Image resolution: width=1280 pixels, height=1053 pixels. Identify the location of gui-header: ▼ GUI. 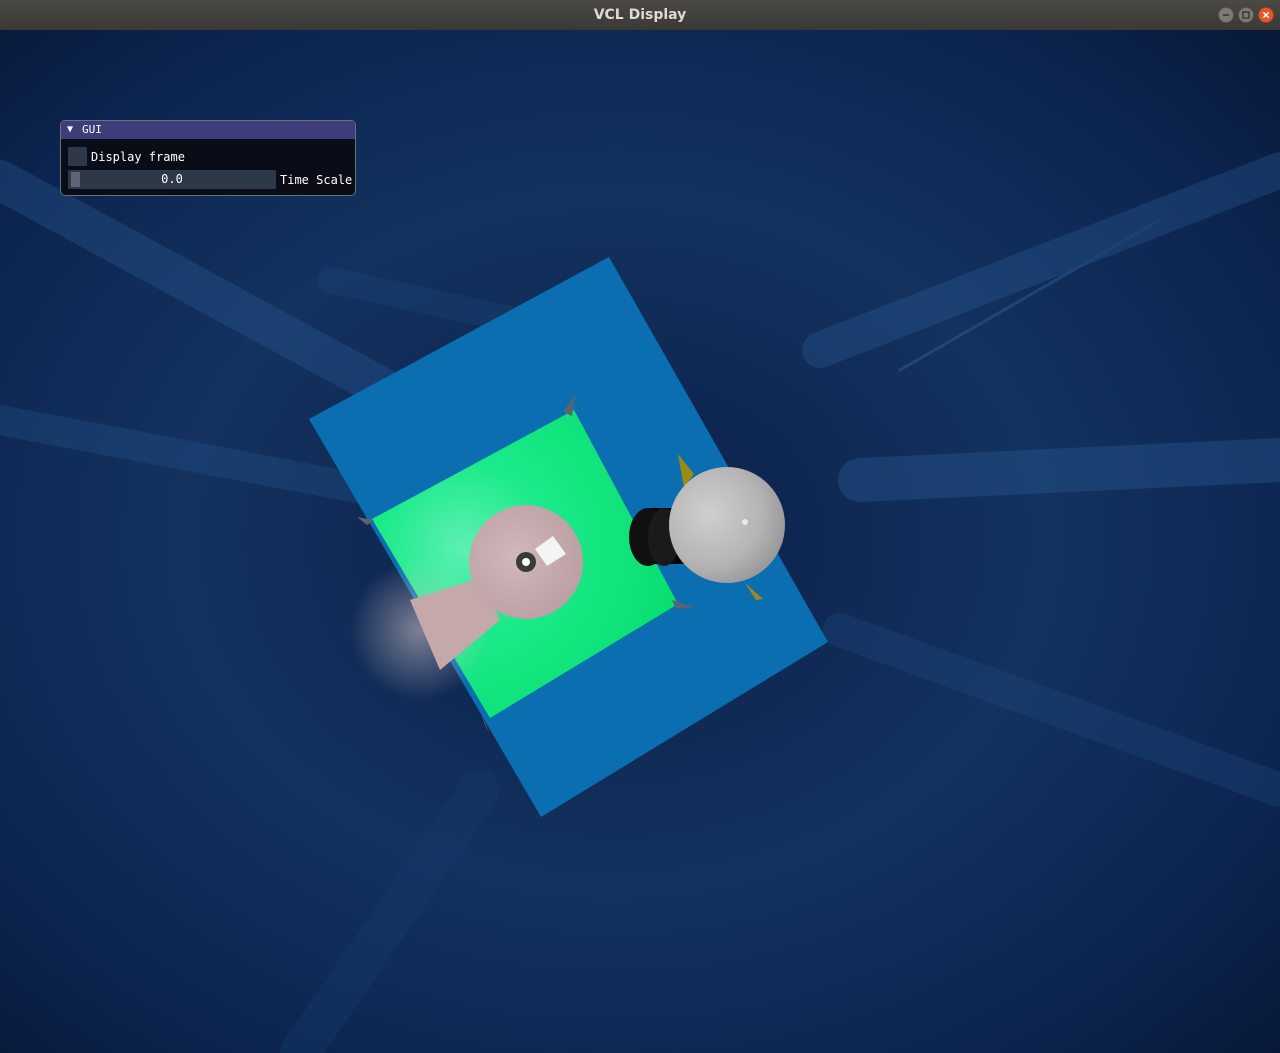
(208, 130).